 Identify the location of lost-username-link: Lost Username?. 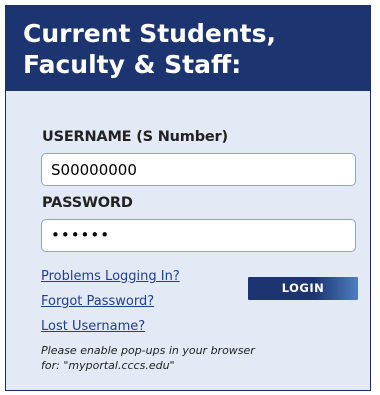
(93, 326).